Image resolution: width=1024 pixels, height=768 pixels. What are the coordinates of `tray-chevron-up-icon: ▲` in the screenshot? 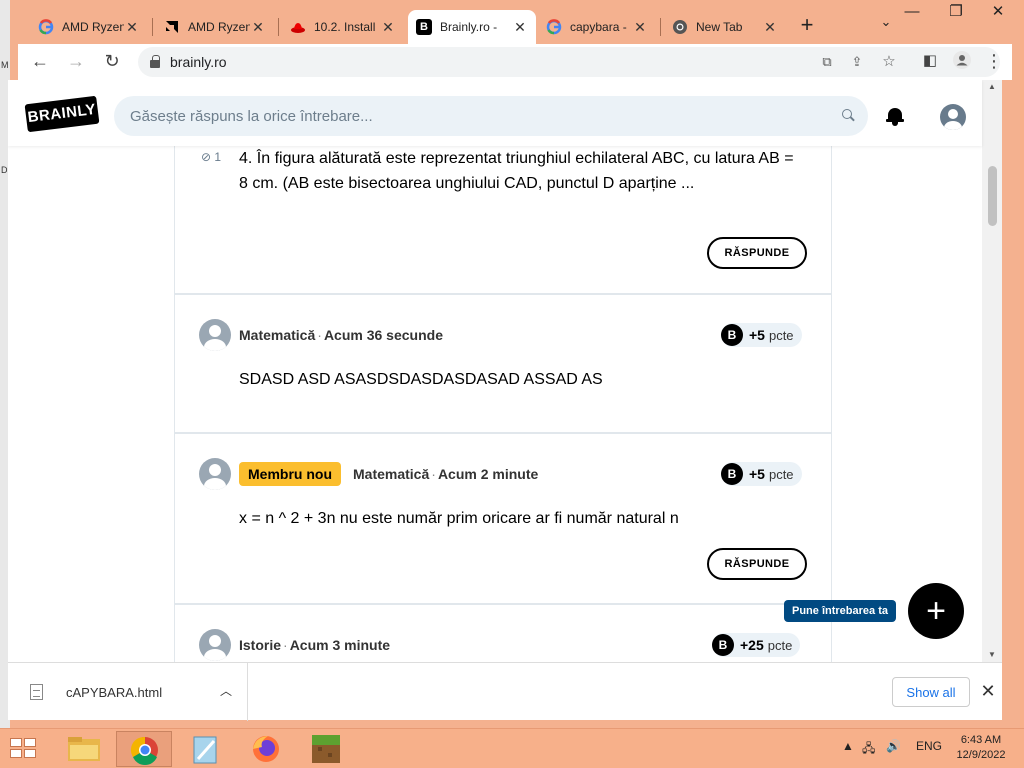 It's located at (848, 746).